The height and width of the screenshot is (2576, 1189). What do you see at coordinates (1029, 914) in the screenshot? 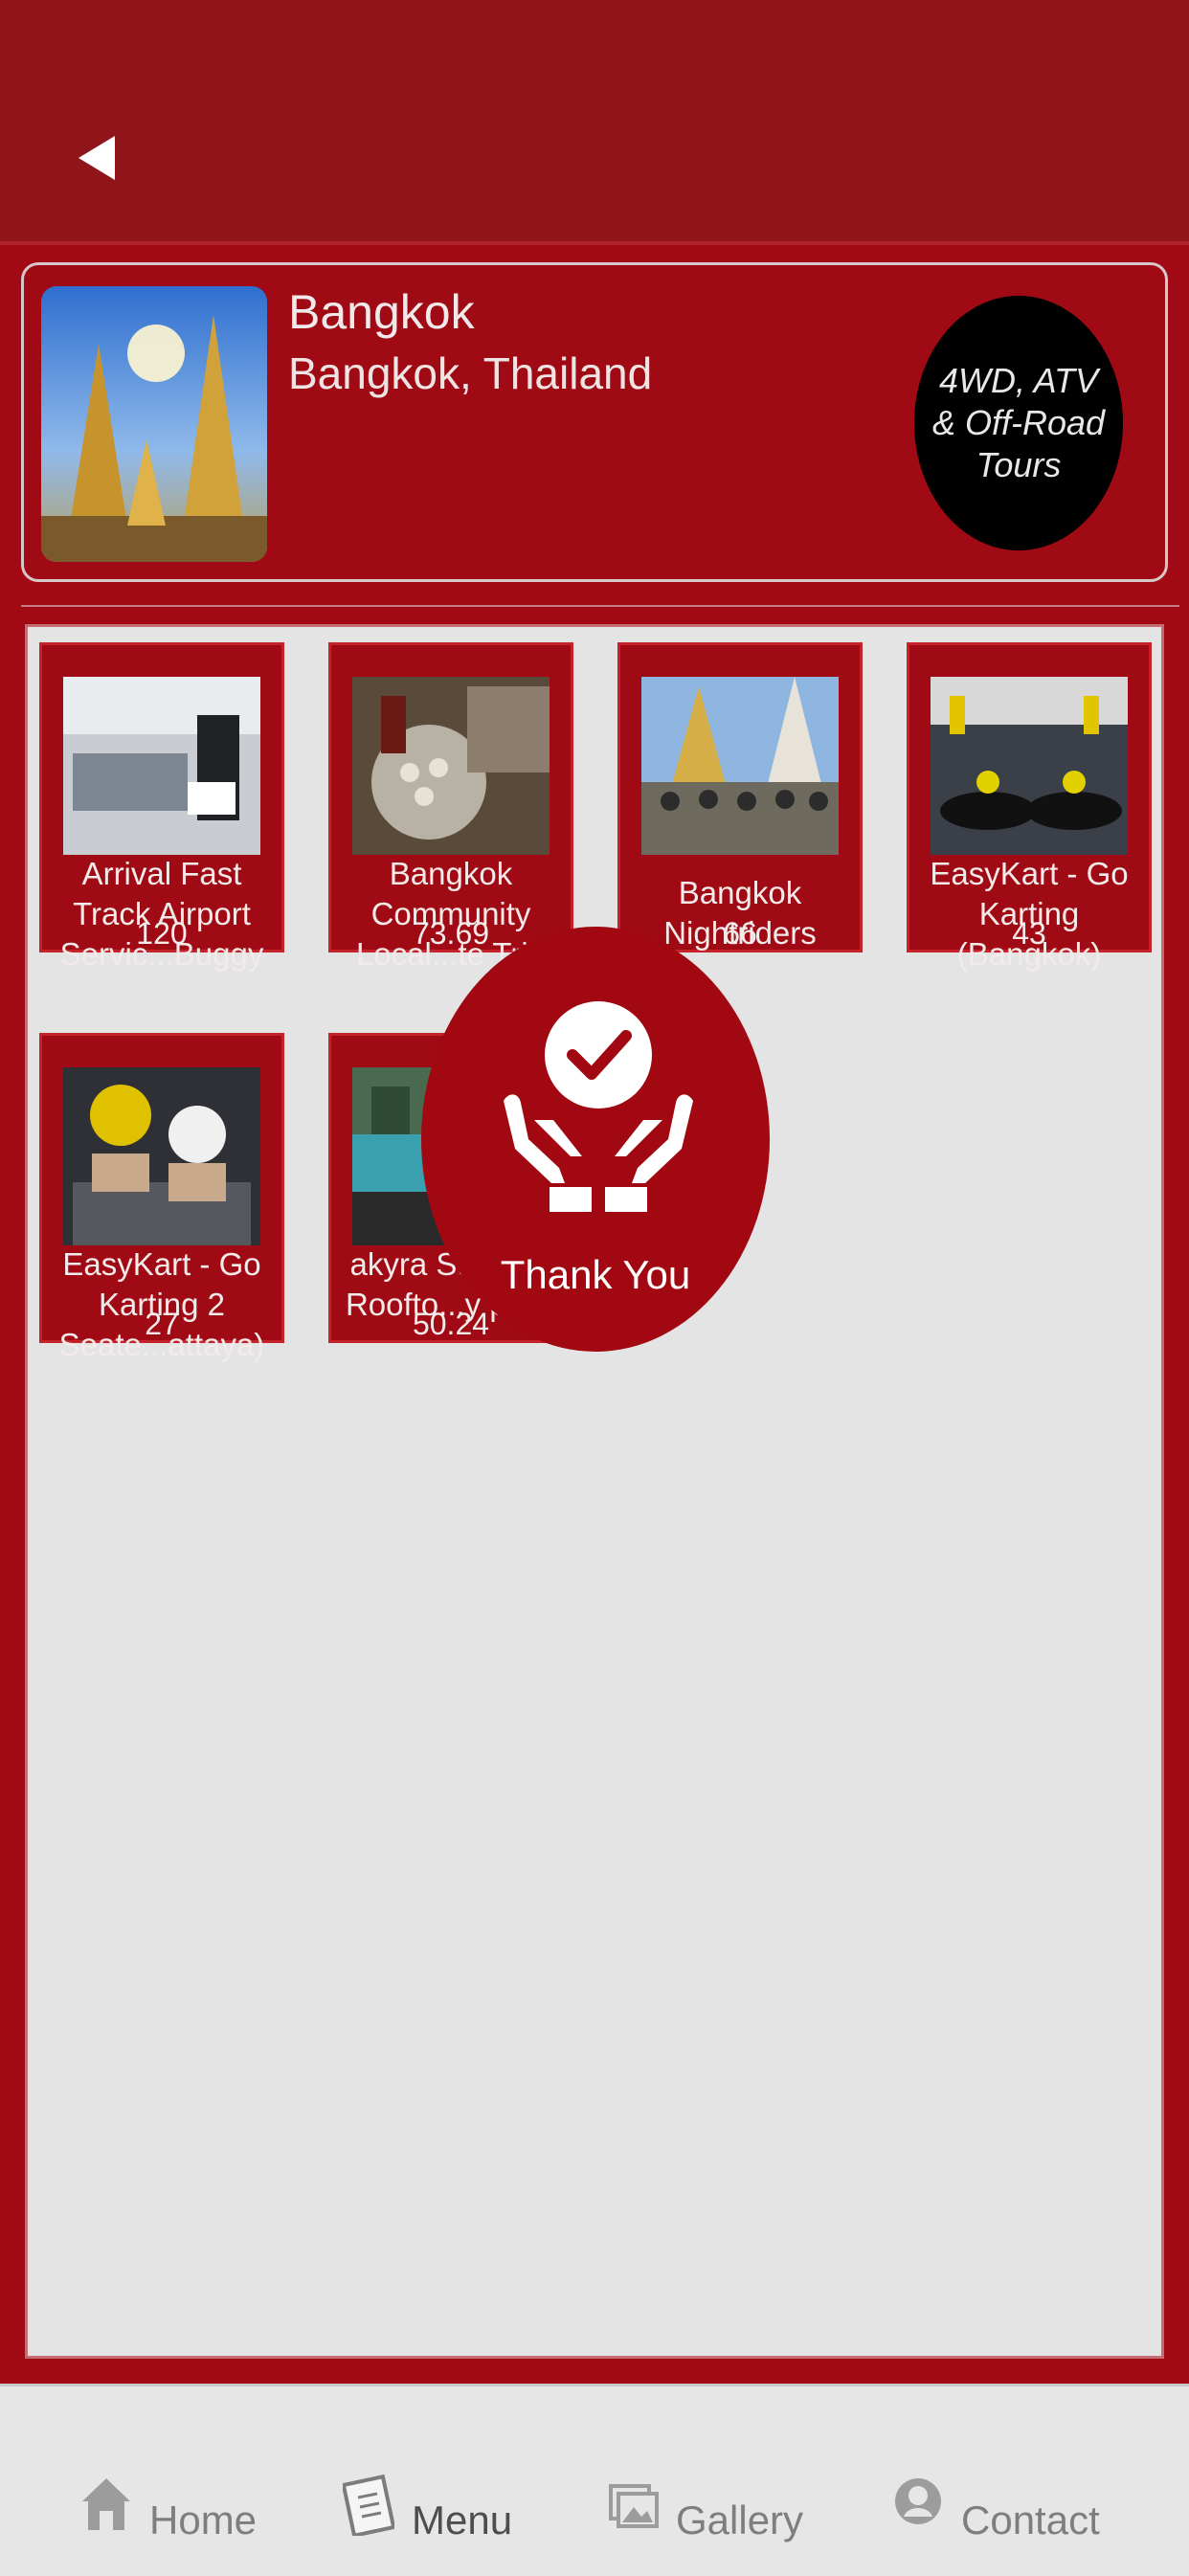
I see `tour-name: EasyKart - Go Karting (Bangkok)` at bounding box center [1029, 914].